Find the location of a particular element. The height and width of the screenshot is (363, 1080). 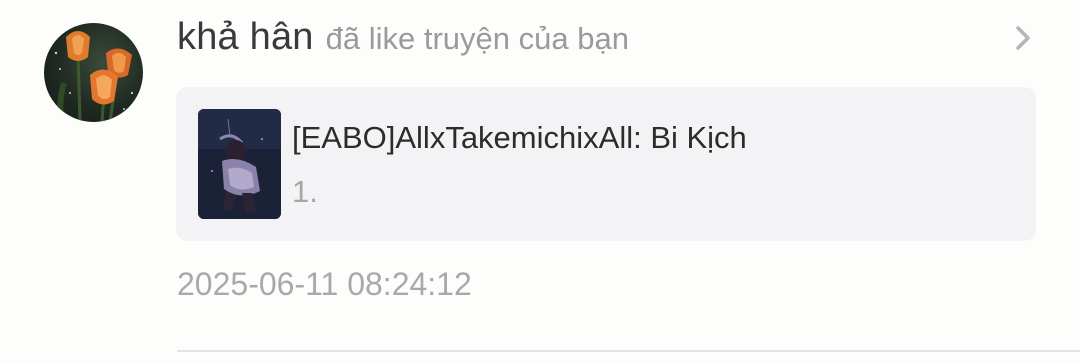

notification-timestamp: 2025-06-11 08:24:12 is located at coordinates (324, 284).